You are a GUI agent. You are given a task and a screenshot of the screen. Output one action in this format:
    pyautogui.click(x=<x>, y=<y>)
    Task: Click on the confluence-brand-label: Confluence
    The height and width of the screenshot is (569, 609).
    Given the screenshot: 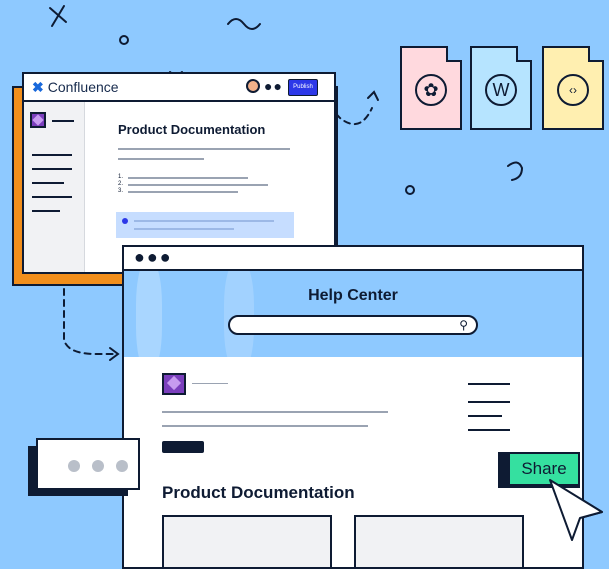 What is the action you would take?
    pyautogui.click(x=83, y=87)
    